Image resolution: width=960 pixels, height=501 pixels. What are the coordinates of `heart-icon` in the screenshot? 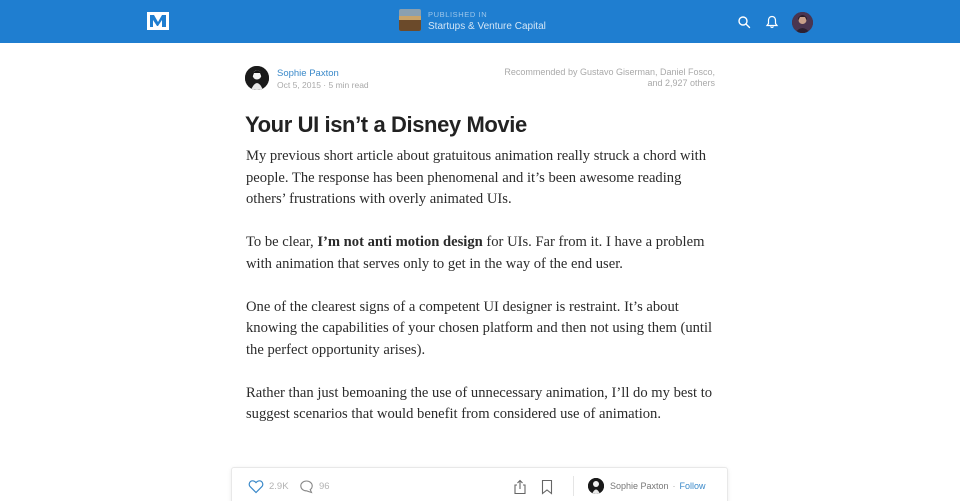 It's located at (256, 486).